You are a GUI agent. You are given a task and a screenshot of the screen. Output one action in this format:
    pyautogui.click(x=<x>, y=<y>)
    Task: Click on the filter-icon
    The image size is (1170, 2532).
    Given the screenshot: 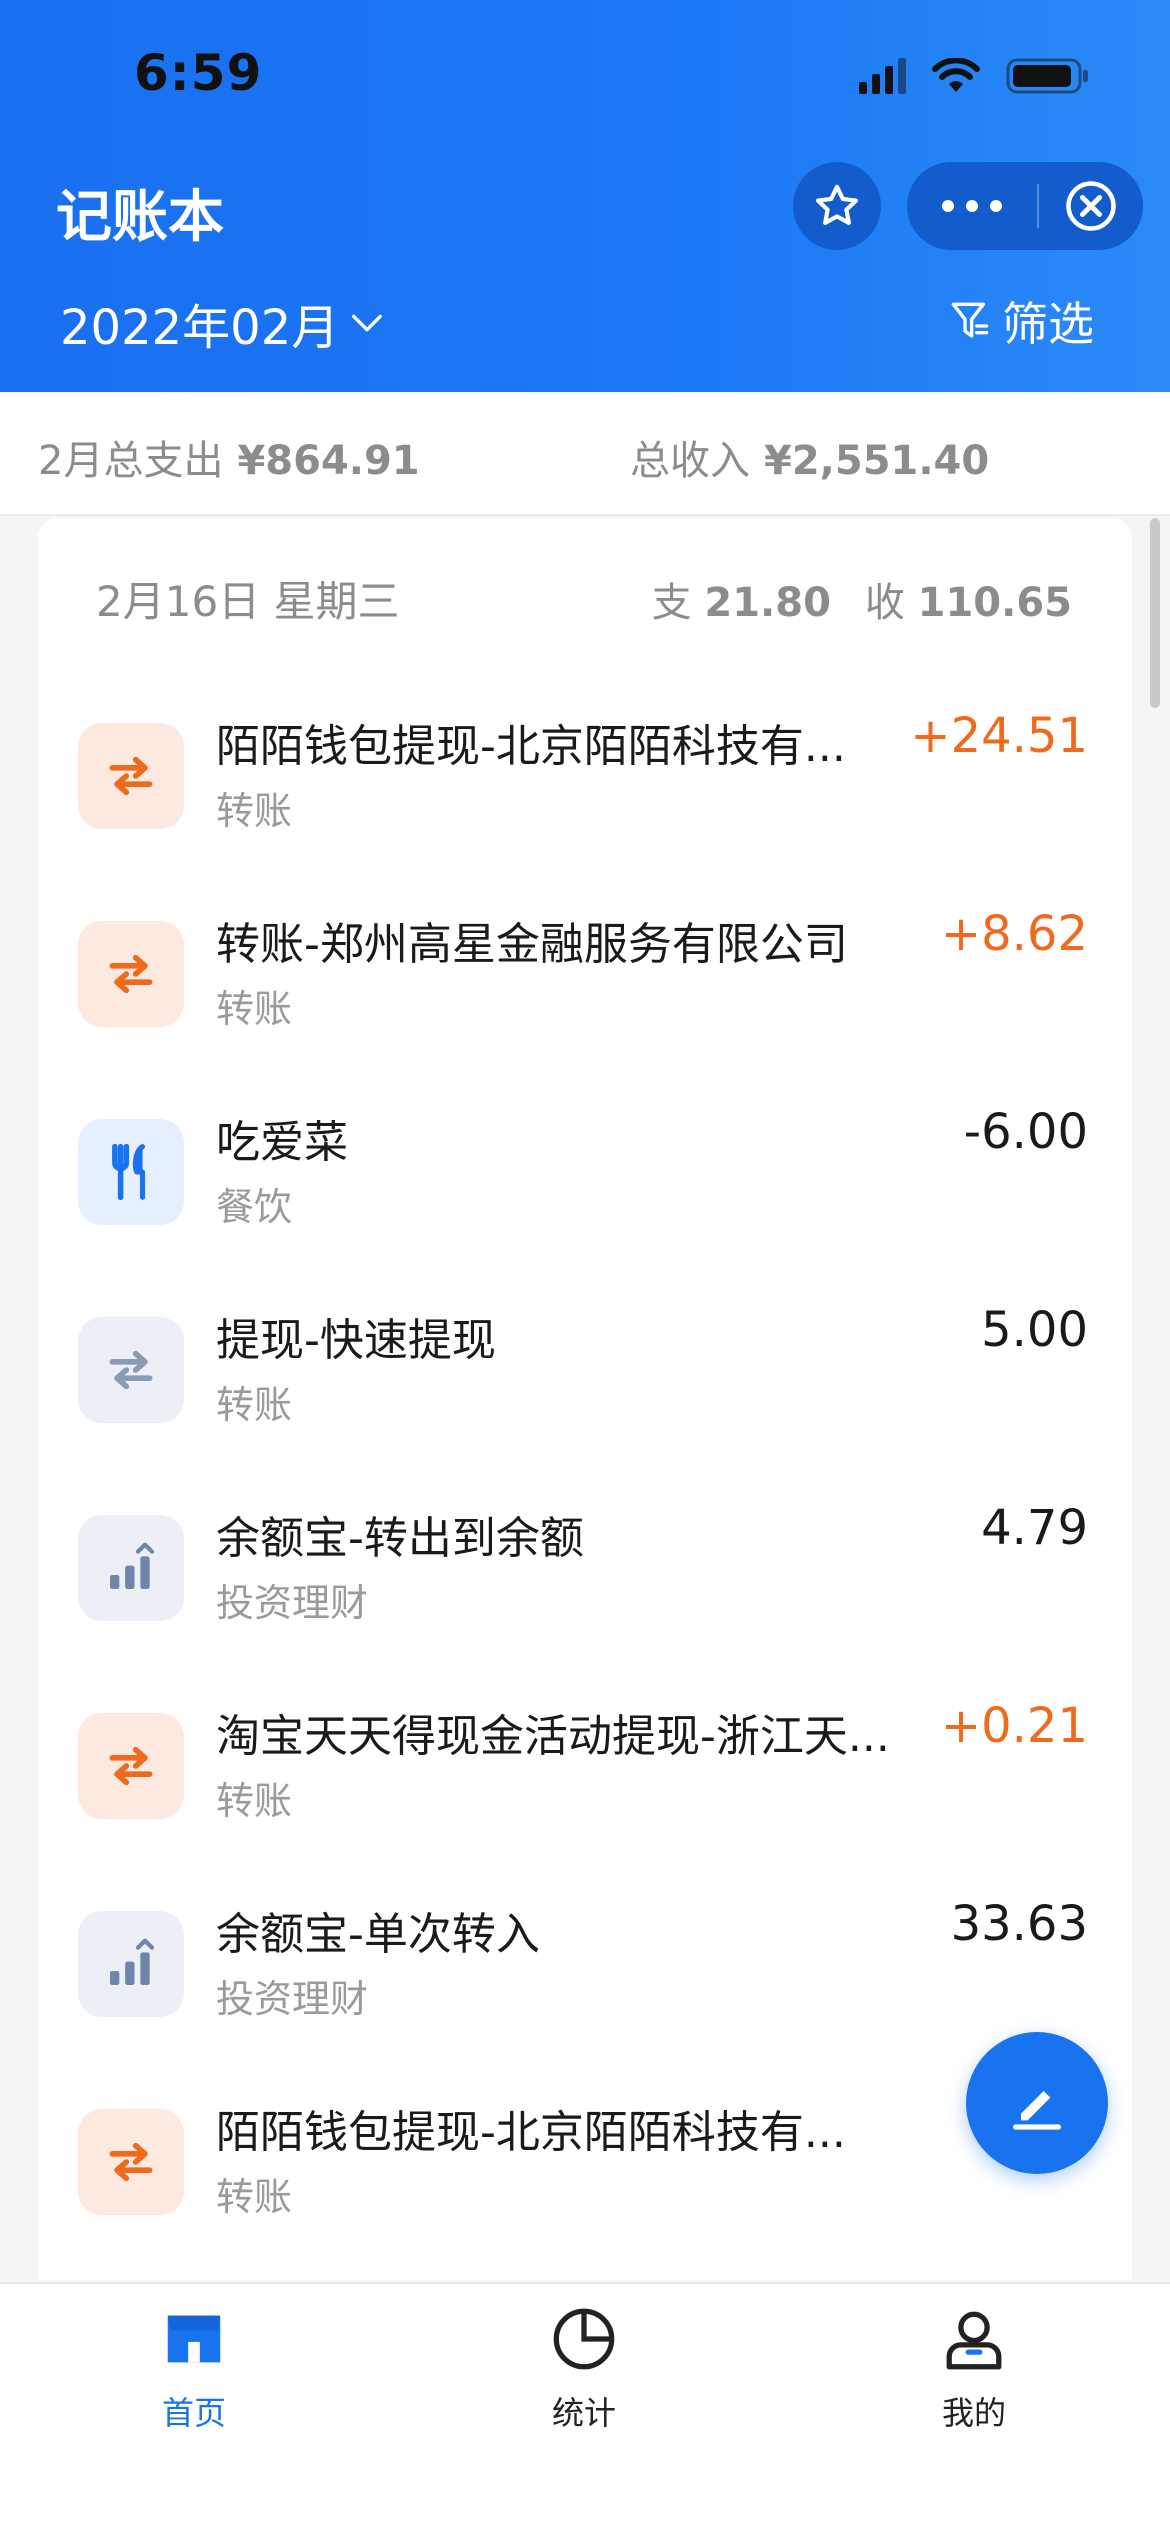 What is the action you would take?
    pyautogui.click(x=970, y=320)
    